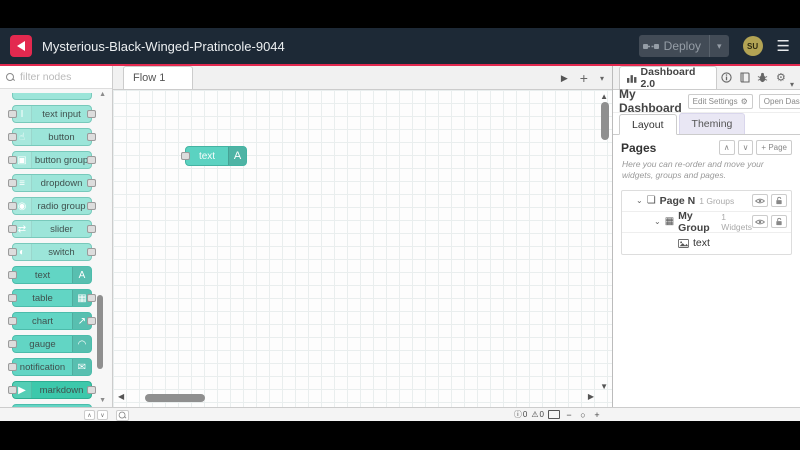 The height and width of the screenshot is (450, 800). I want to click on user-avatar: SU, so click(752, 46).